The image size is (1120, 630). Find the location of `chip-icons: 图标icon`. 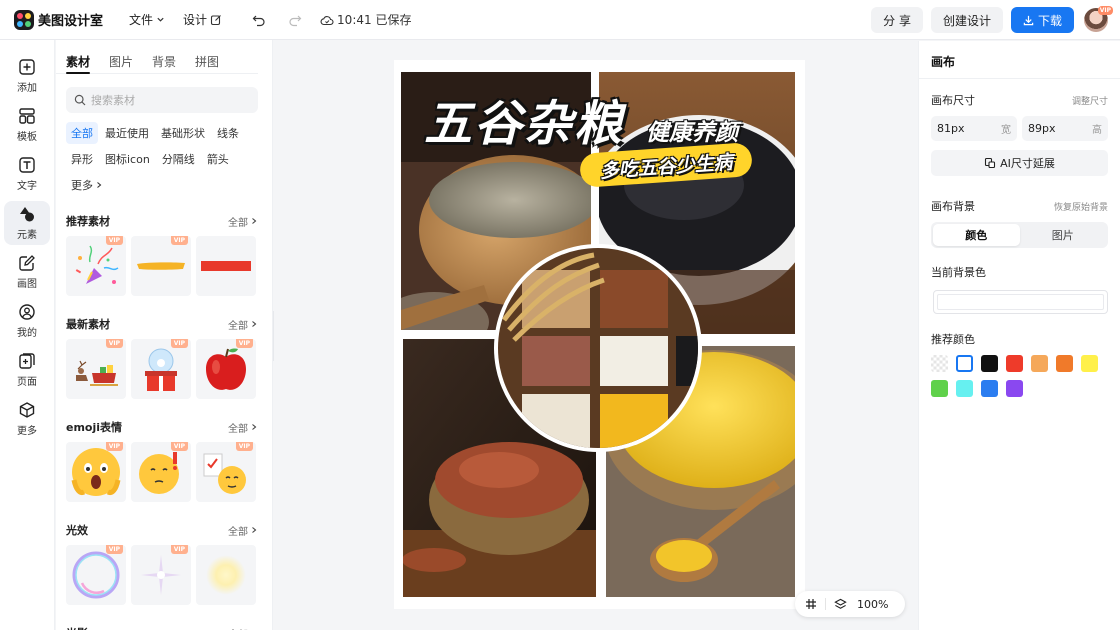

chip-icons: 图标icon is located at coordinates (127, 159).